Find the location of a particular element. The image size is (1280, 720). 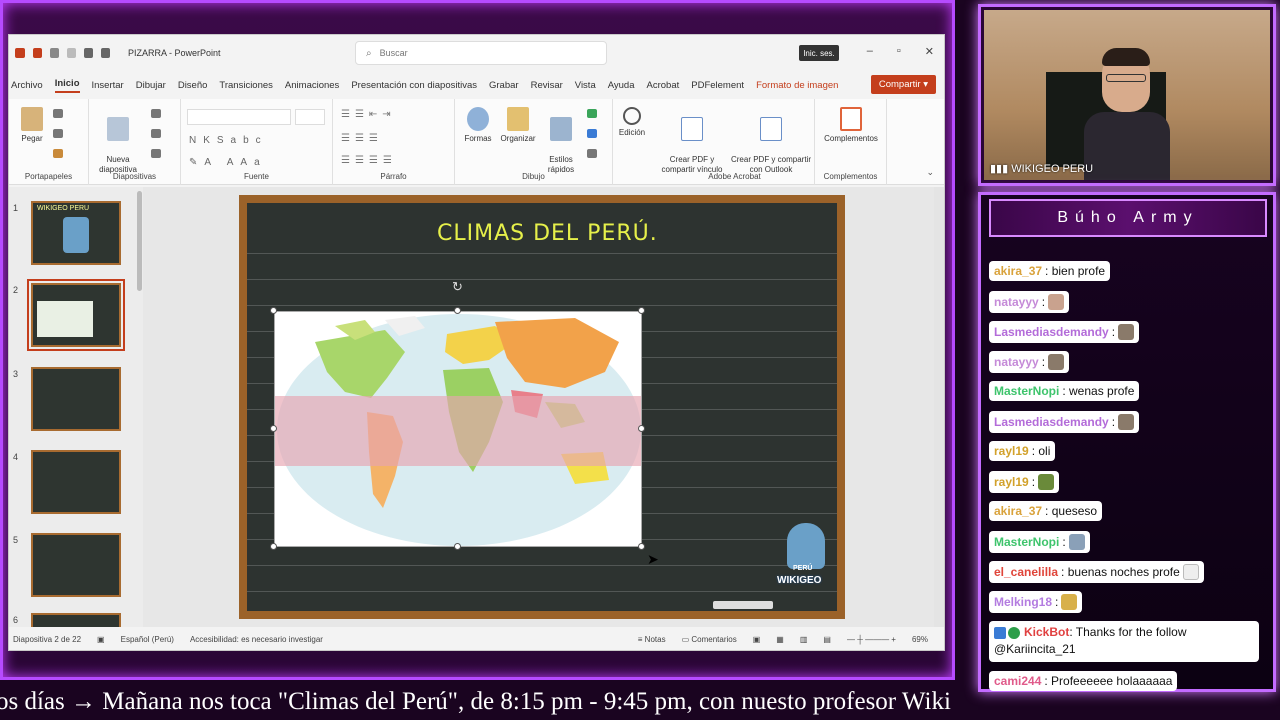

align-buttons: ☰☰☰☰ is located at coordinates (369, 160).